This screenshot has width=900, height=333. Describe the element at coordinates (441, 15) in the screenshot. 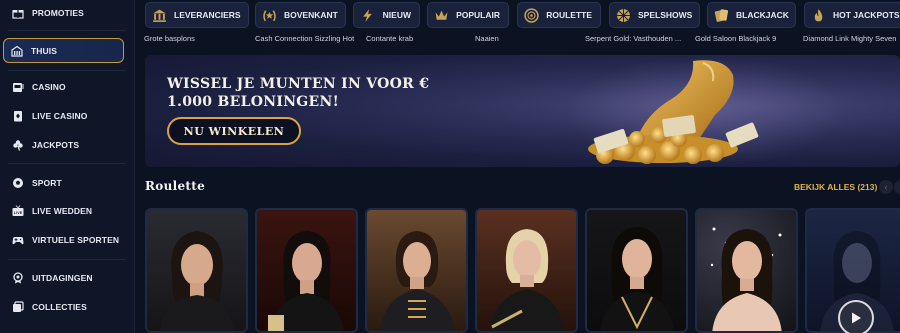

I see `crown-icon` at that location.